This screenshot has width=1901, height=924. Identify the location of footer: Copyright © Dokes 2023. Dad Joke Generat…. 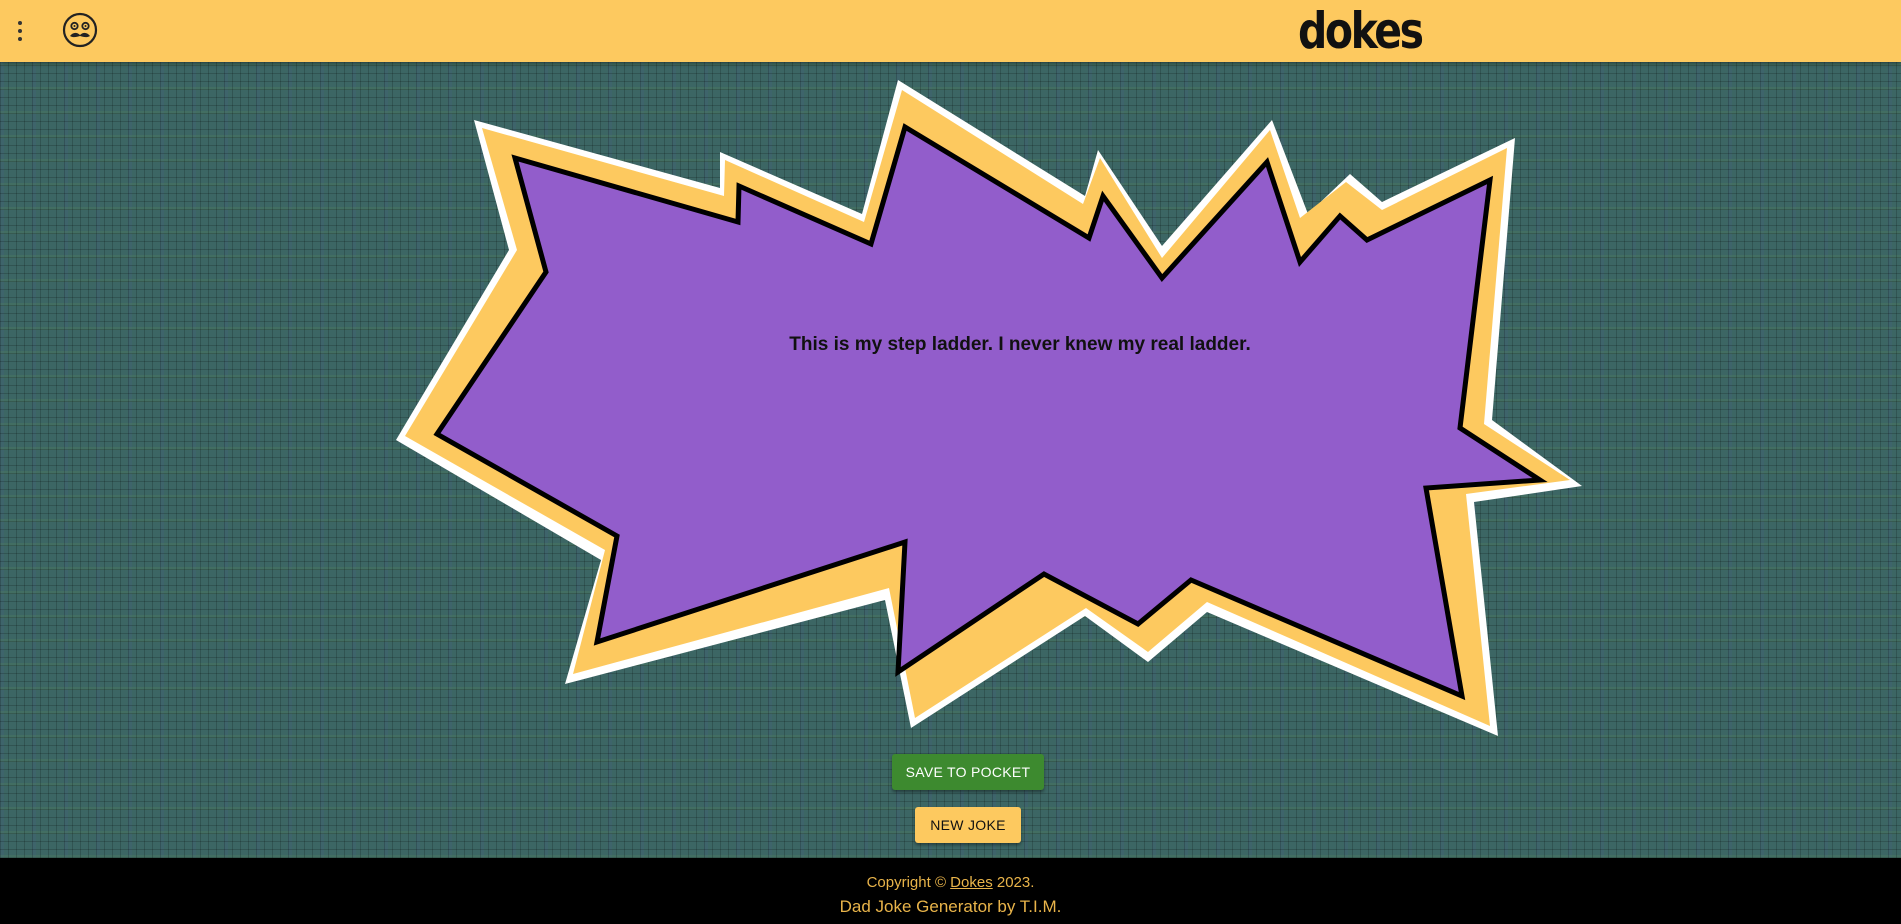
(950, 891).